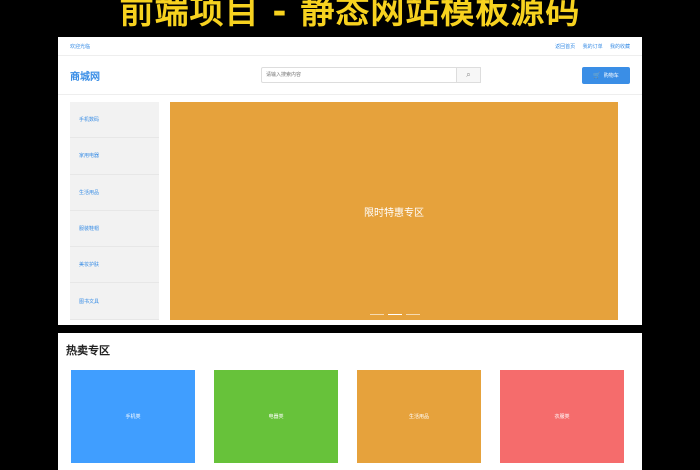  I want to click on promo-banner-label: 限时特惠专区, so click(394, 213).